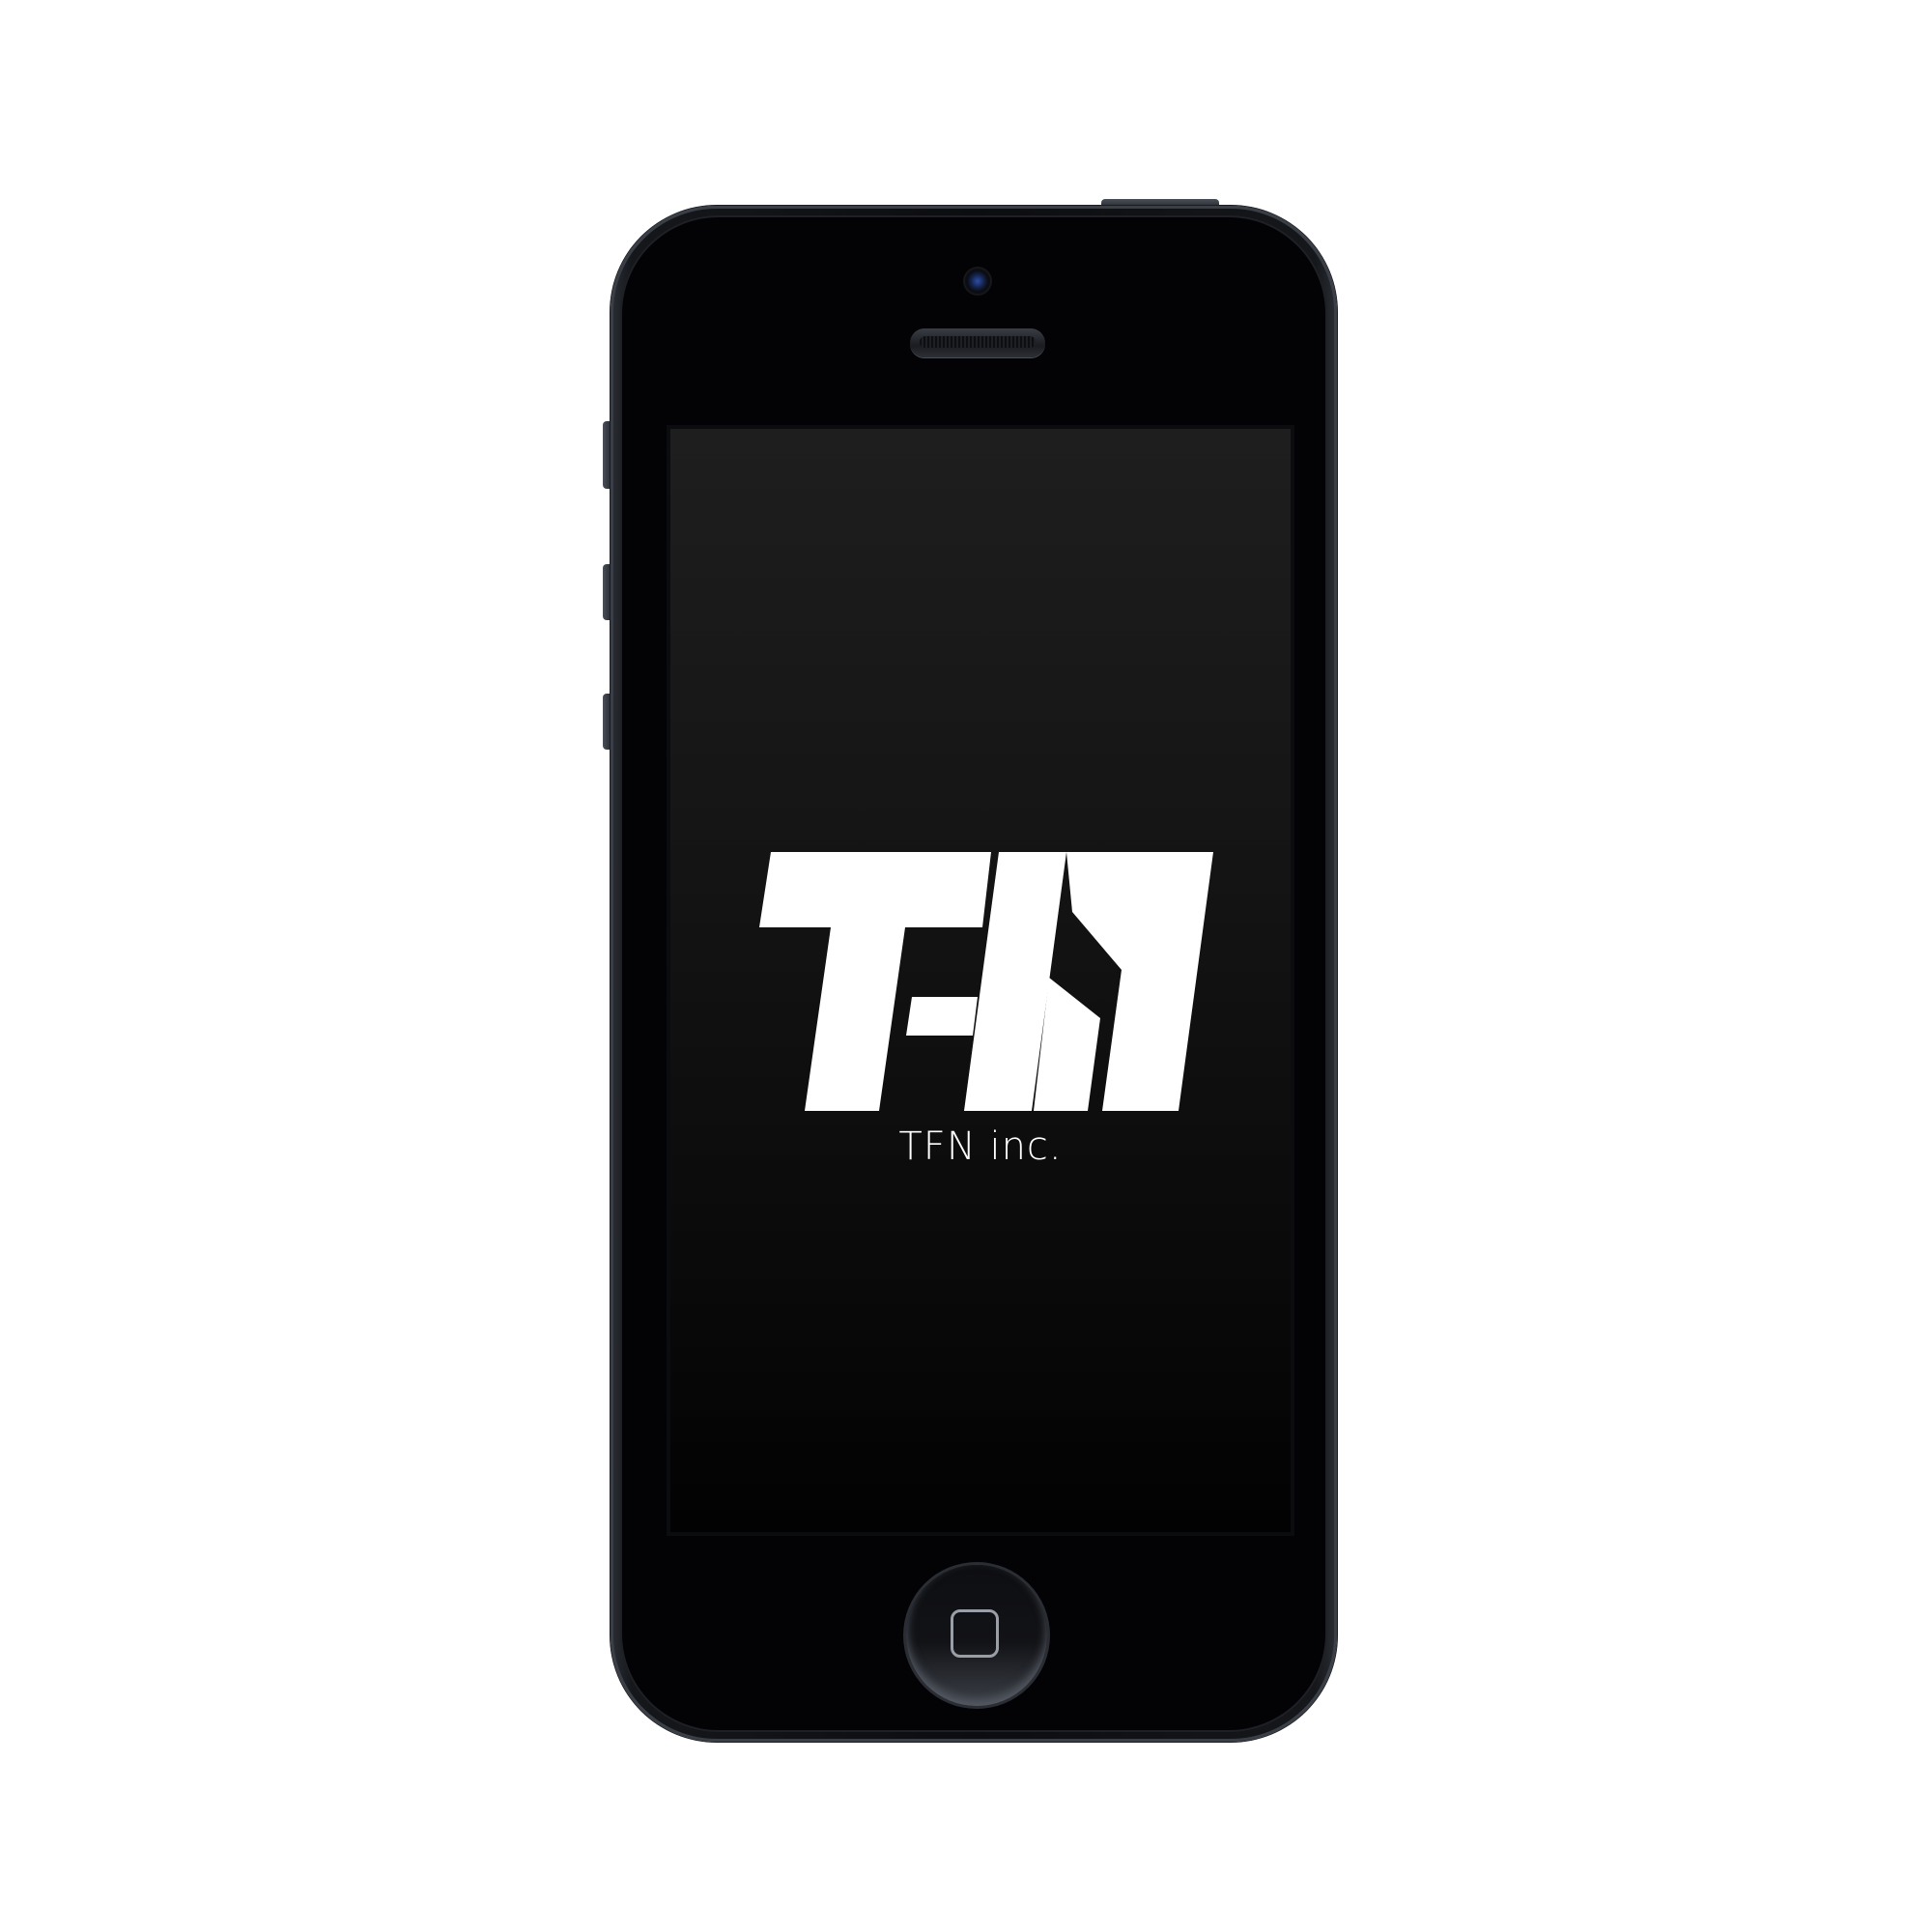 Image resolution: width=1932 pixels, height=1932 pixels. I want to click on home-button-icon, so click(975, 1633).